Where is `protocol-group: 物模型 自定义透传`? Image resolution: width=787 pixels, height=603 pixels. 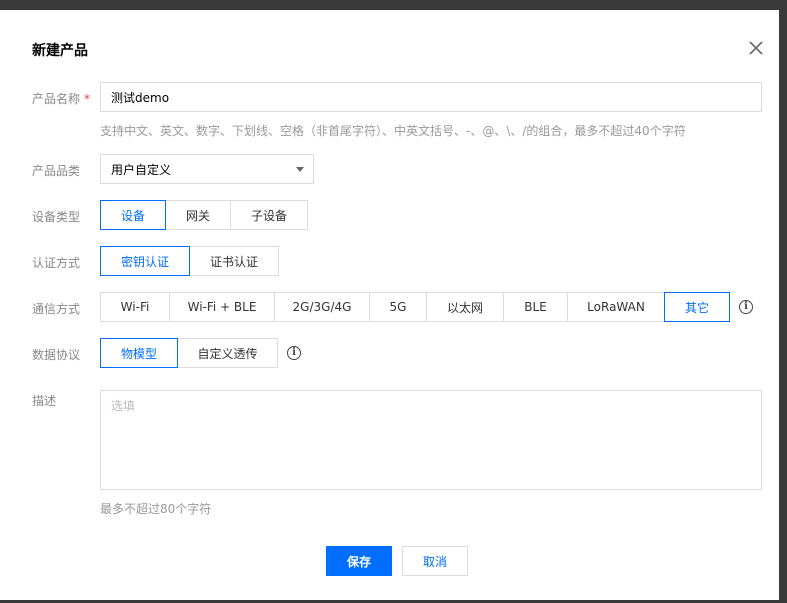
protocol-group: 物模型 自定义透传 is located at coordinates (189, 353).